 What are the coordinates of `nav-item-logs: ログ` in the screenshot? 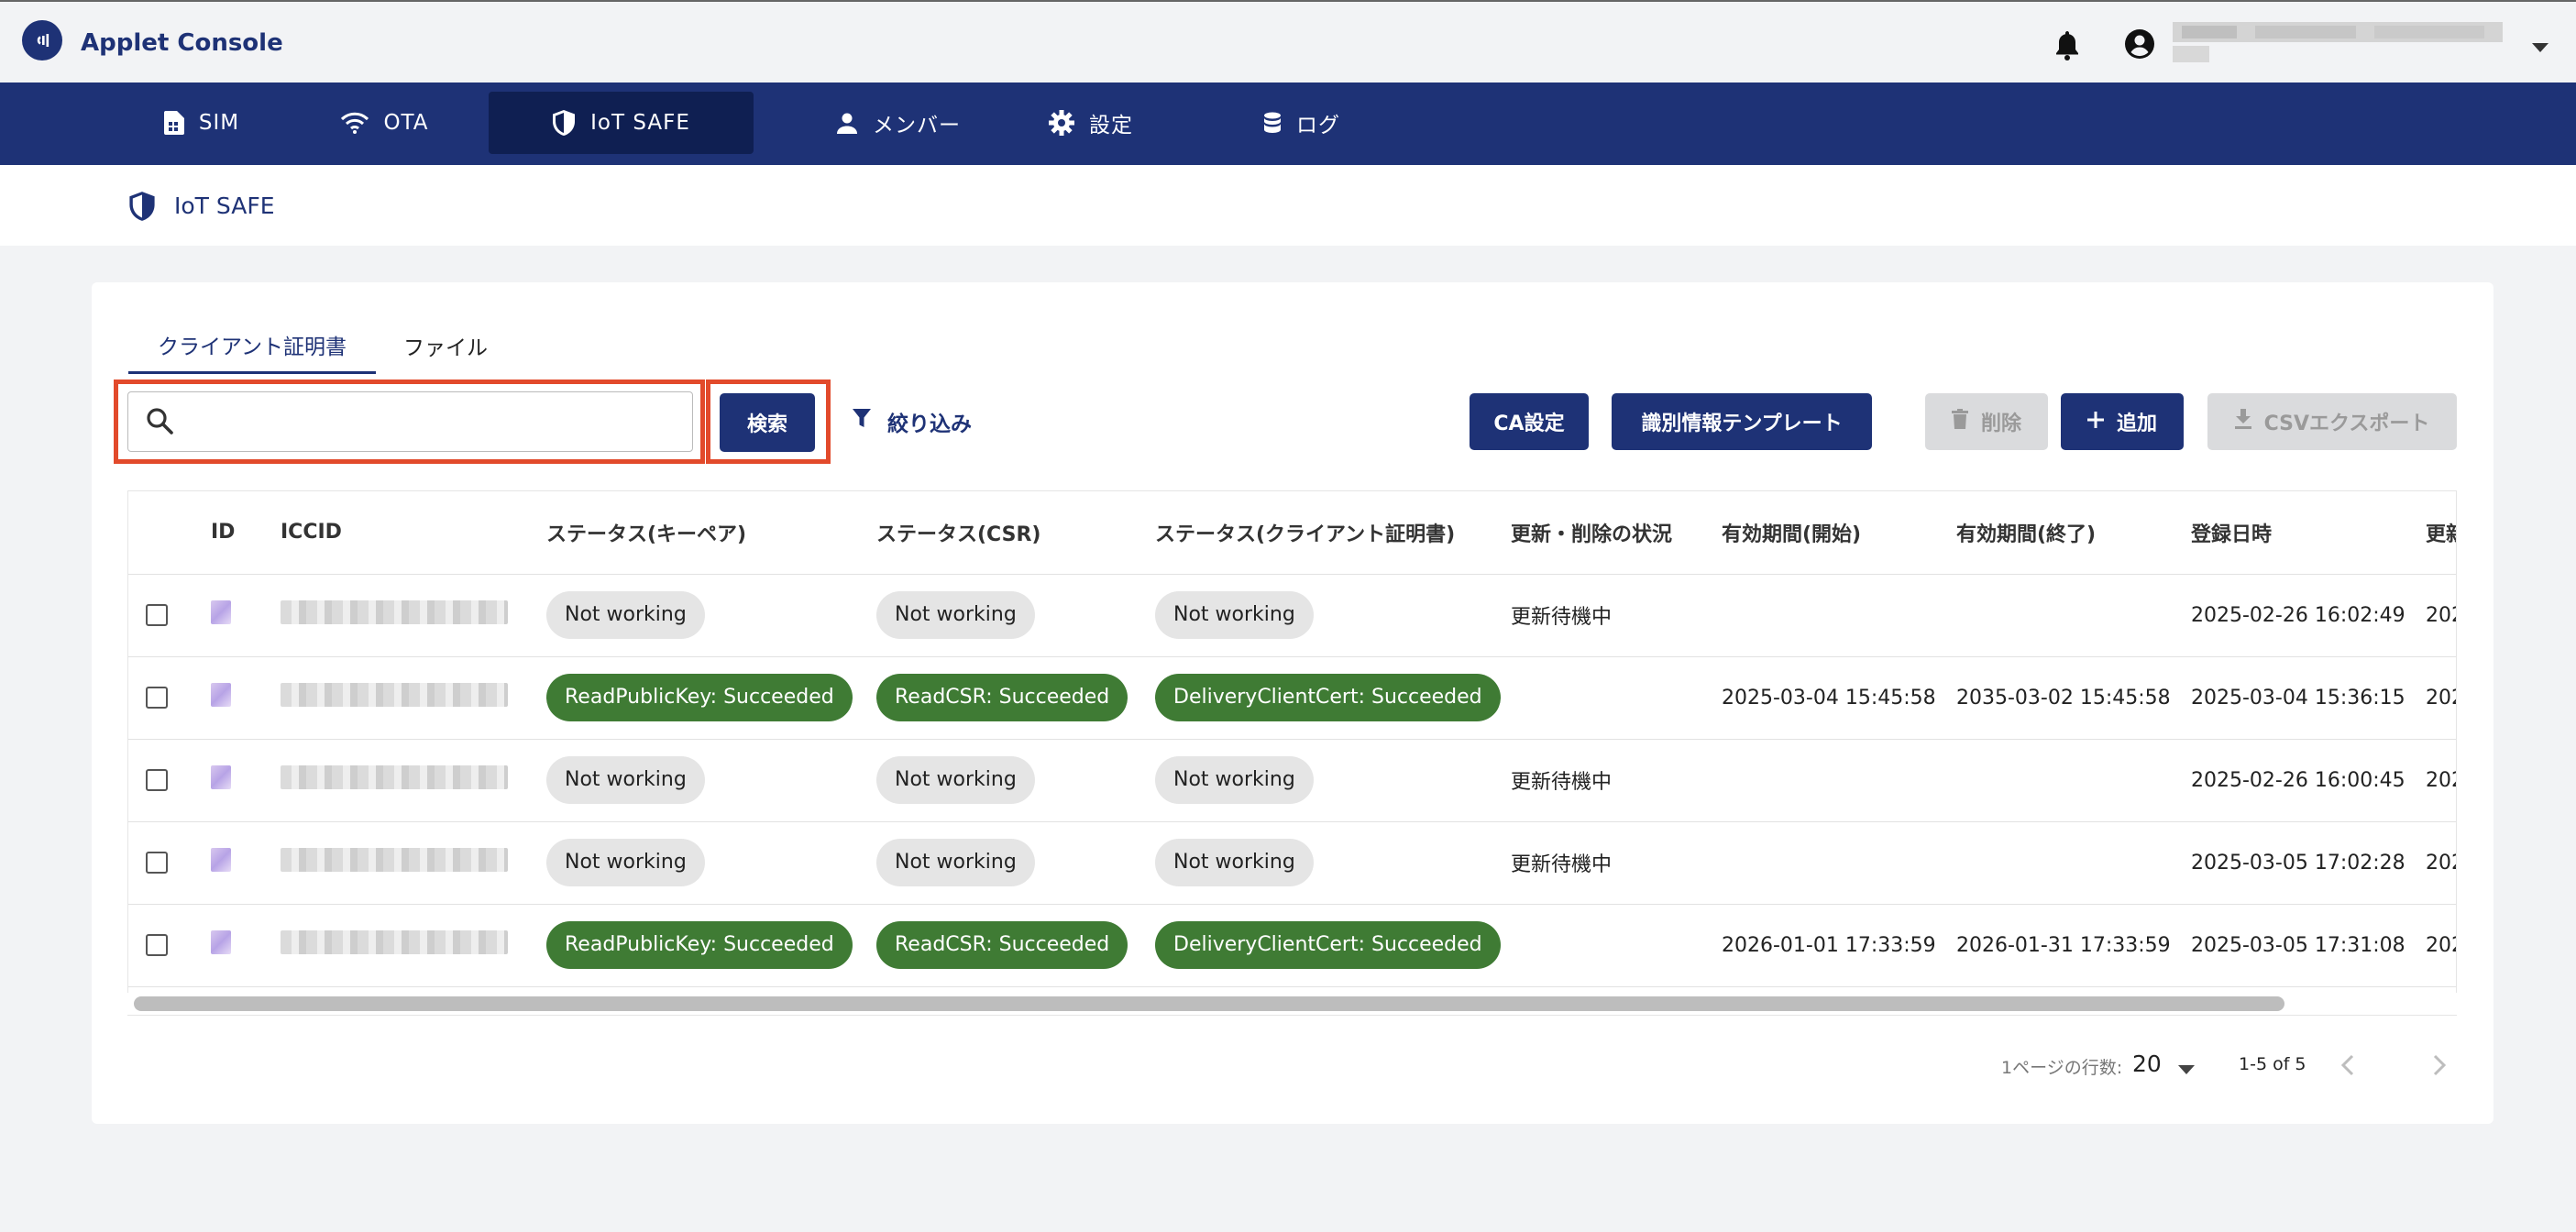 It's located at (1301, 123).